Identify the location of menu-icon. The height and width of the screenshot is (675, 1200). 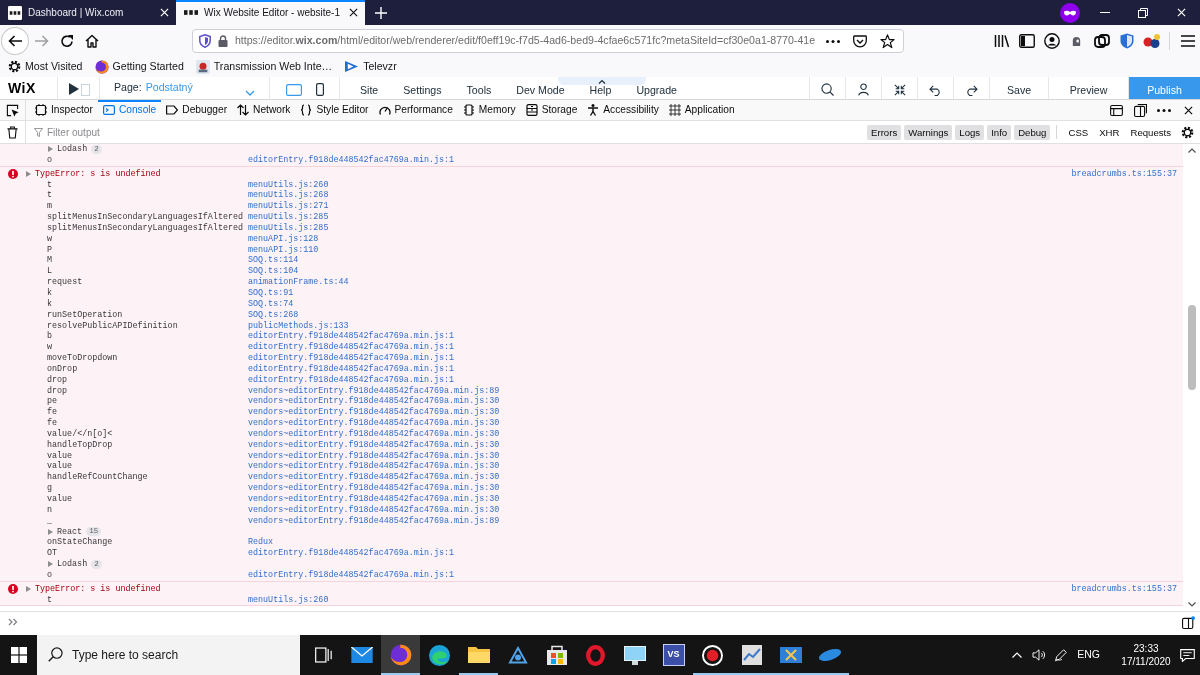
(1187, 41).